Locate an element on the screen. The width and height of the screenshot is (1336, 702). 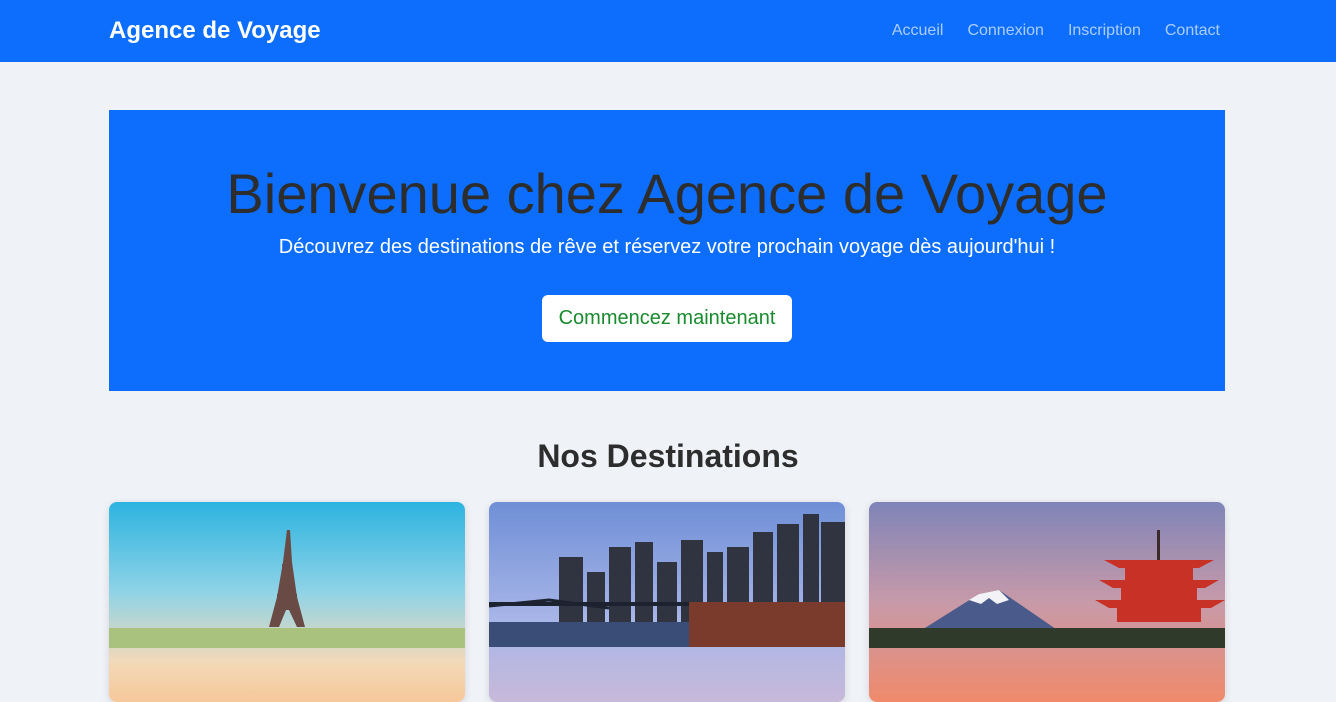
paris-eiffel-image is located at coordinates (287, 602).